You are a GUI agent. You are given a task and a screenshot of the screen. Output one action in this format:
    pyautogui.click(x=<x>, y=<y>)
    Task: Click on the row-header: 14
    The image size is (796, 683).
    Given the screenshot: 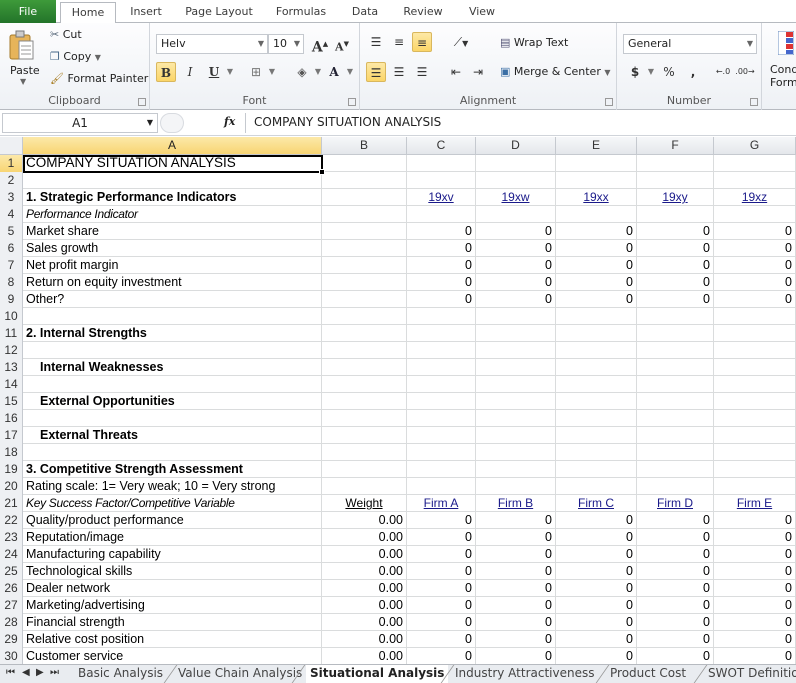 What is the action you would take?
    pyautogui.click(x=11, y=384)
    